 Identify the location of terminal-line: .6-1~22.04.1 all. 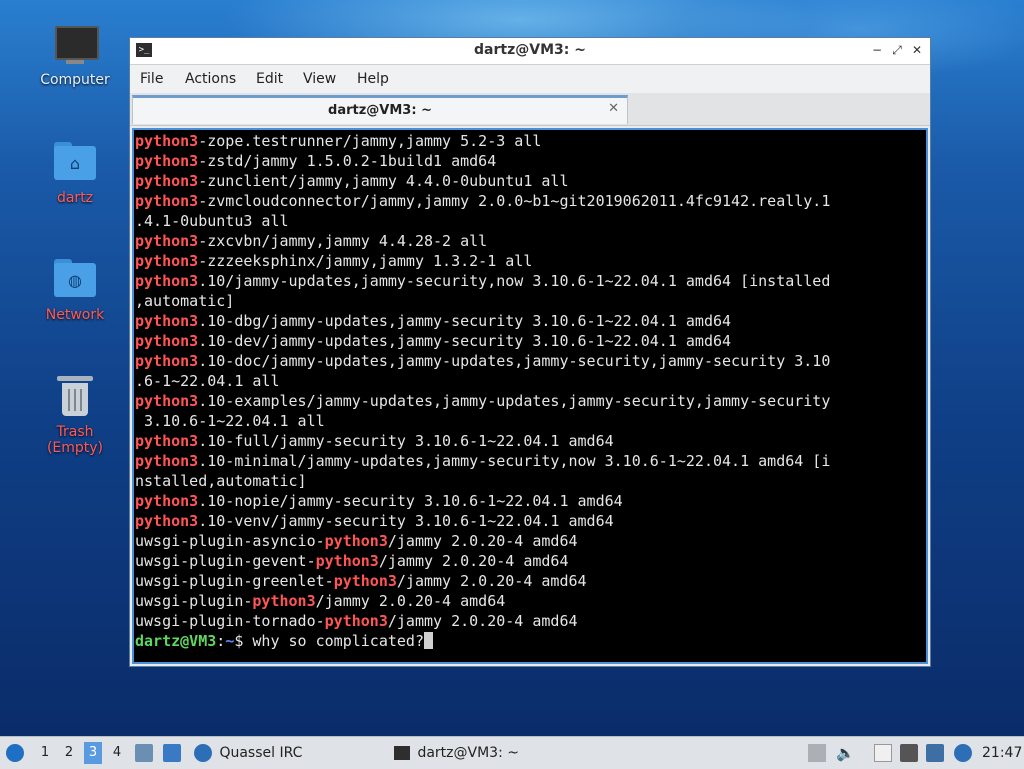
(207, 381).